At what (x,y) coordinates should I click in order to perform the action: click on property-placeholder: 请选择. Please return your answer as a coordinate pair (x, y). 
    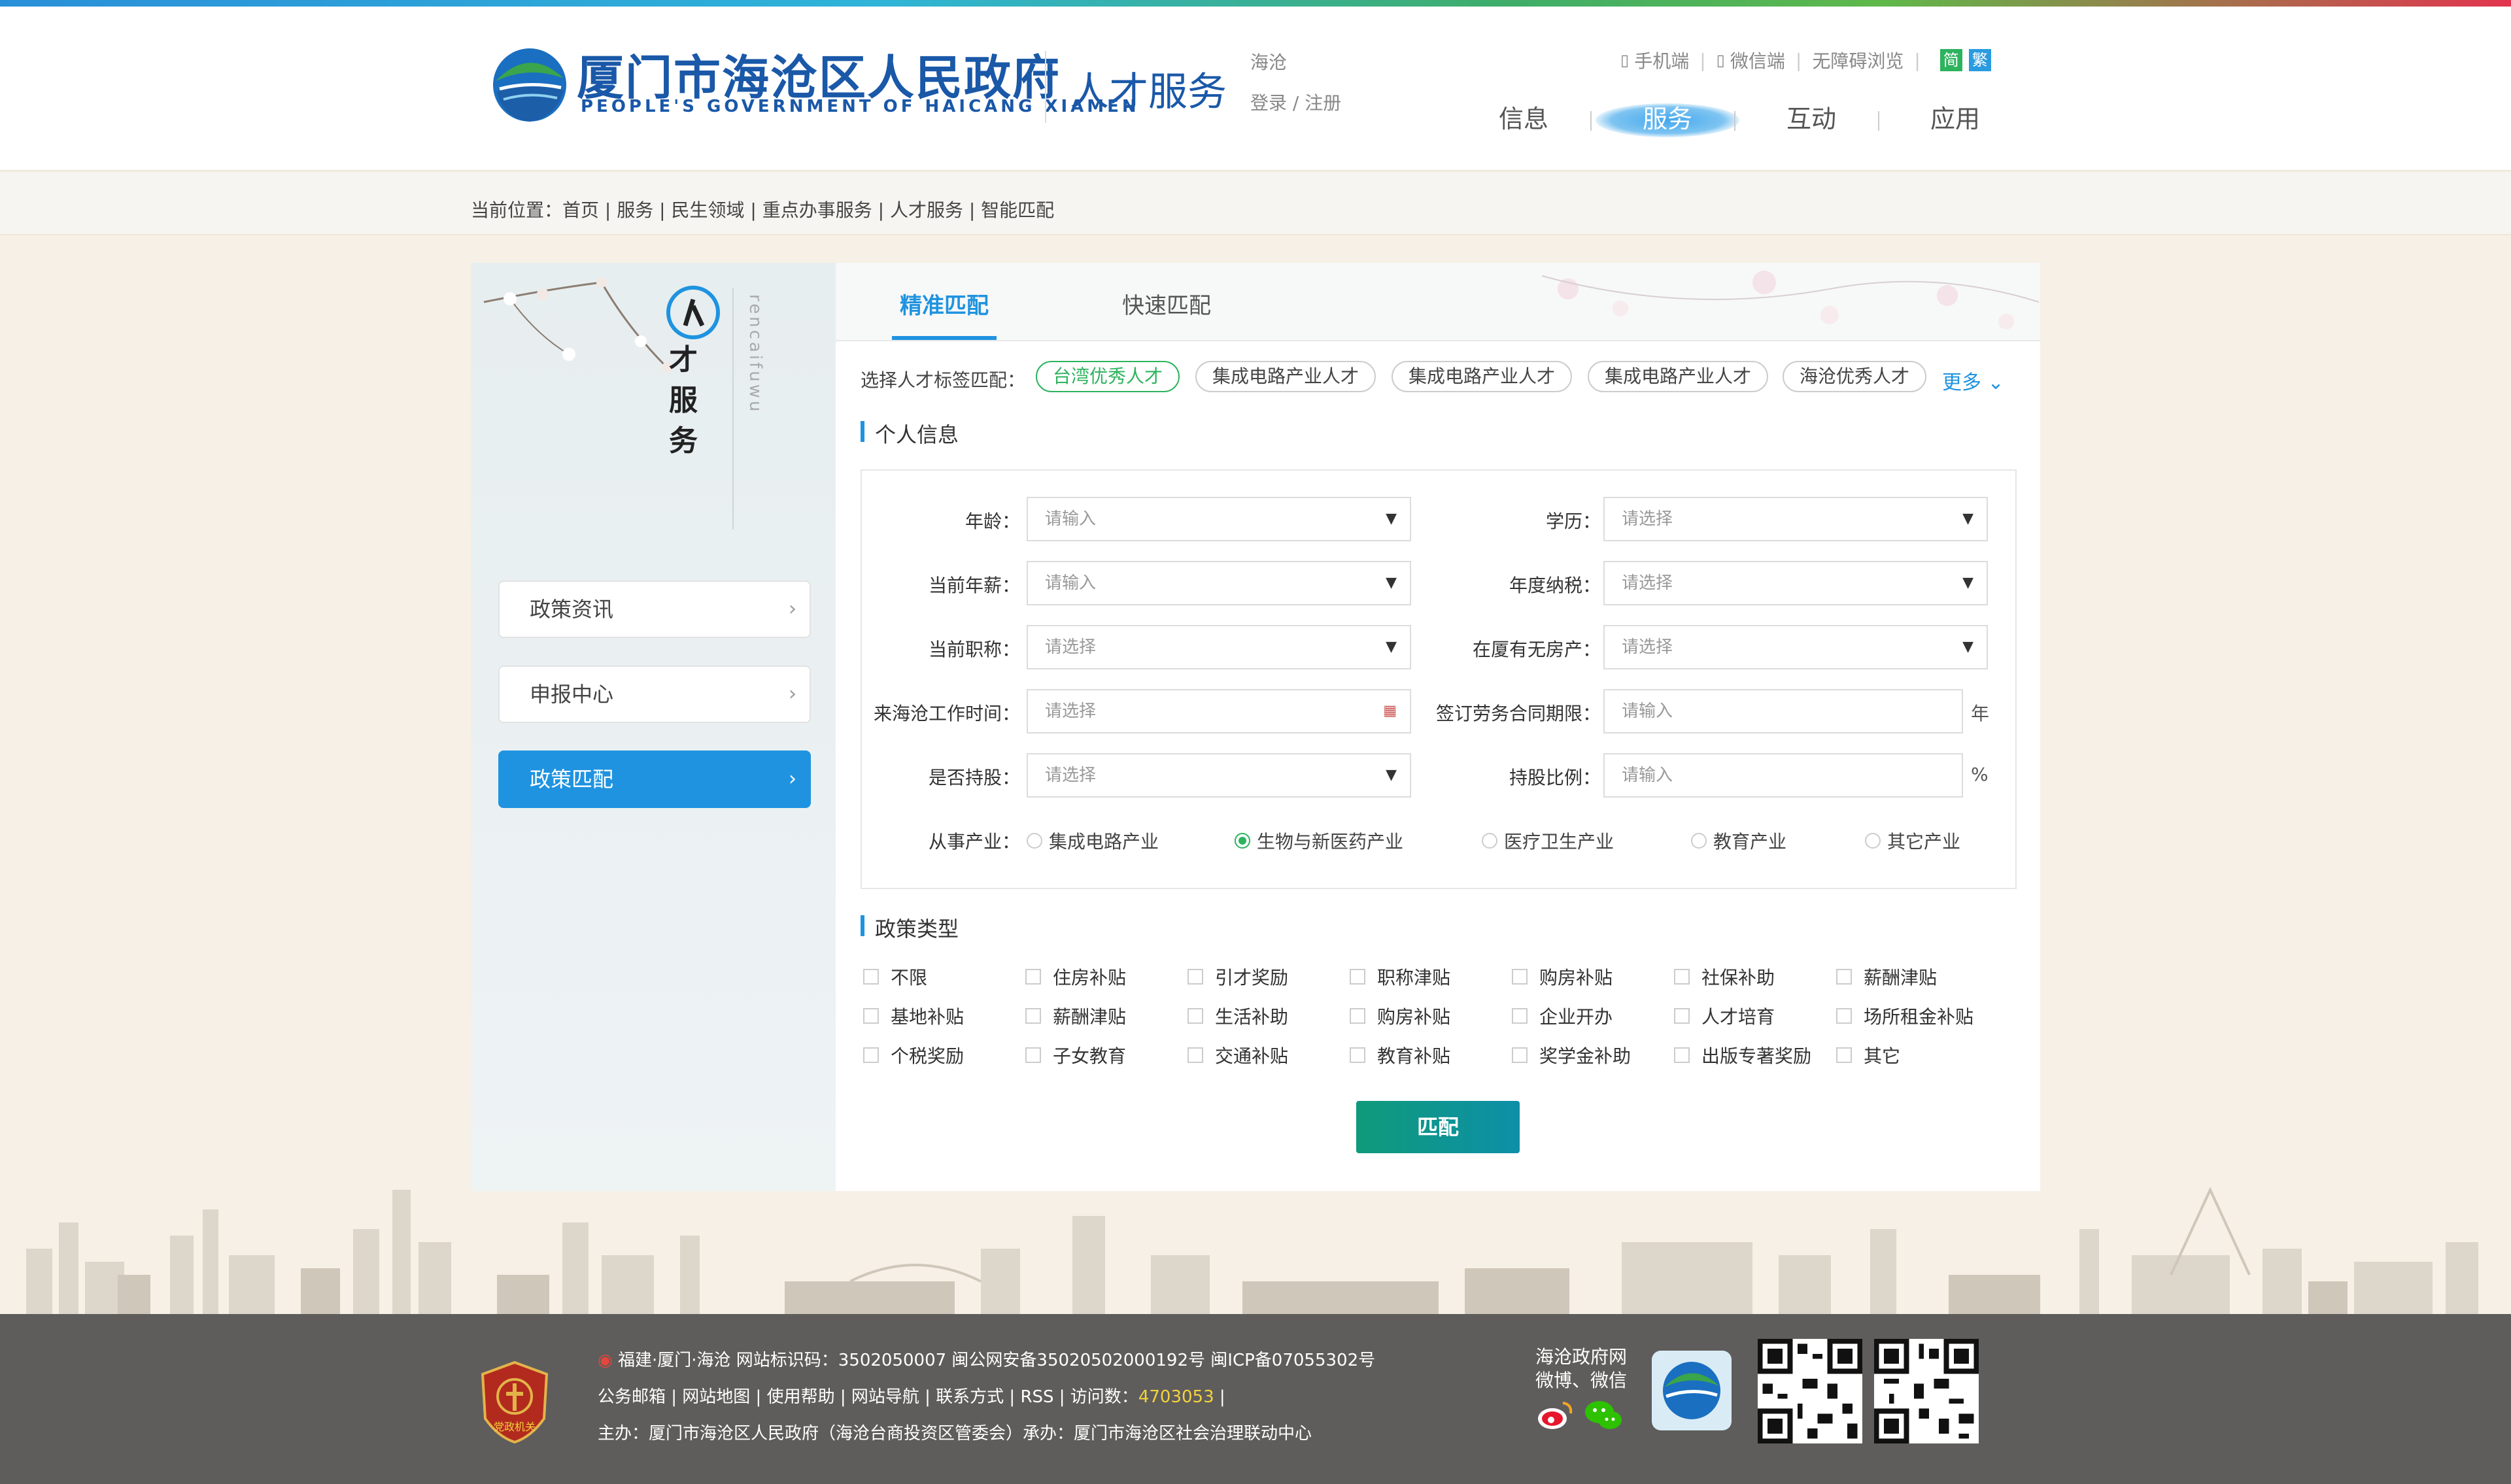
    Looking at the image, I should click on (1648, 647).